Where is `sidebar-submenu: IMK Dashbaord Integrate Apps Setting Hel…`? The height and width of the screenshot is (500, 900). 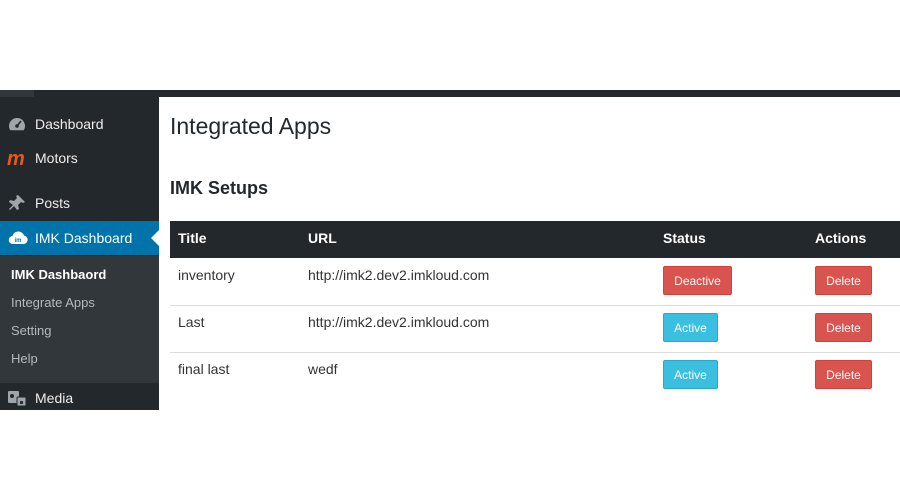 sidebar-submenu: IMK Dashbaord Integrate Apps Setting Hel… is located at coordinates (79, 319).